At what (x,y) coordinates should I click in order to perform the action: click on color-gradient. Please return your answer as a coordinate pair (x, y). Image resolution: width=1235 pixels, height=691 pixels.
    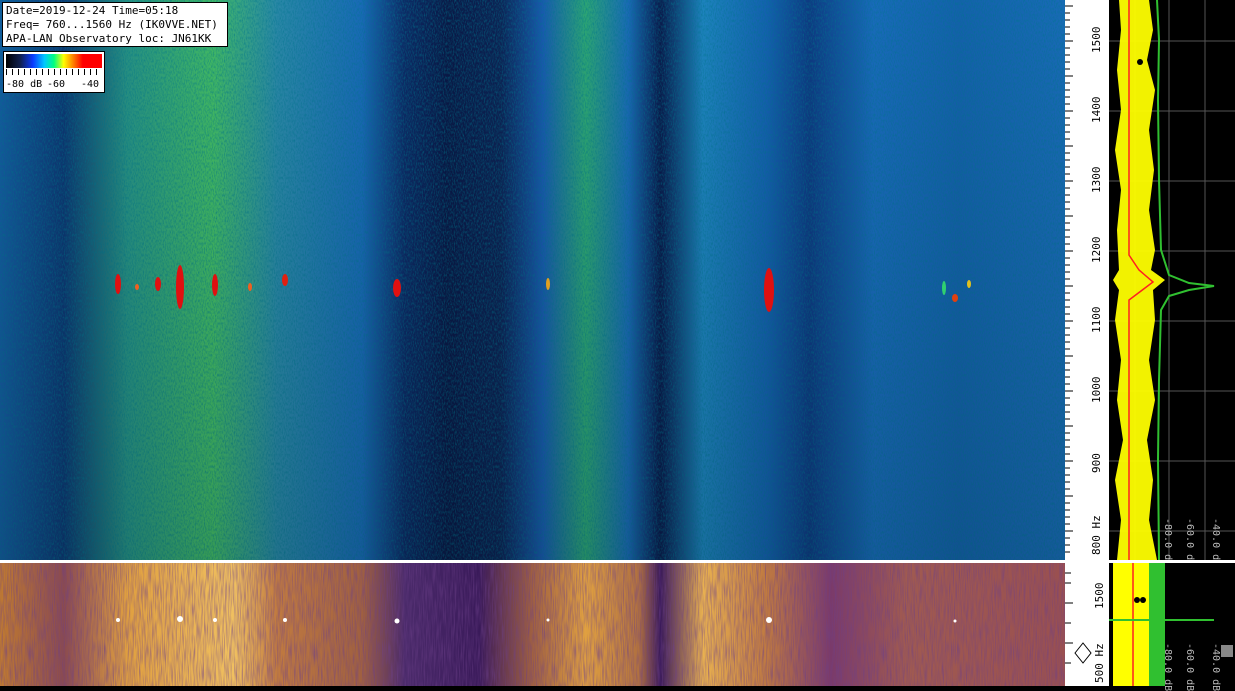
    Looking at the image, I should click on (54, 61).